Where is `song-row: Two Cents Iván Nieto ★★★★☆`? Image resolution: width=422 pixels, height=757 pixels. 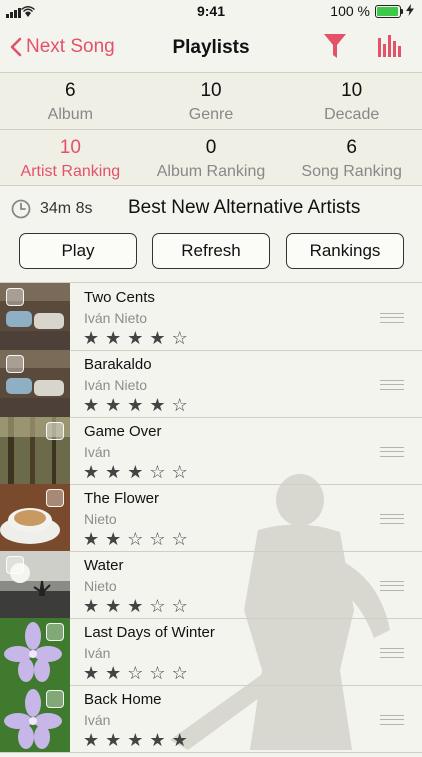
song-row: Two Cents Iván Nieto ★★★★☆ is located at coordinates (211, 317).